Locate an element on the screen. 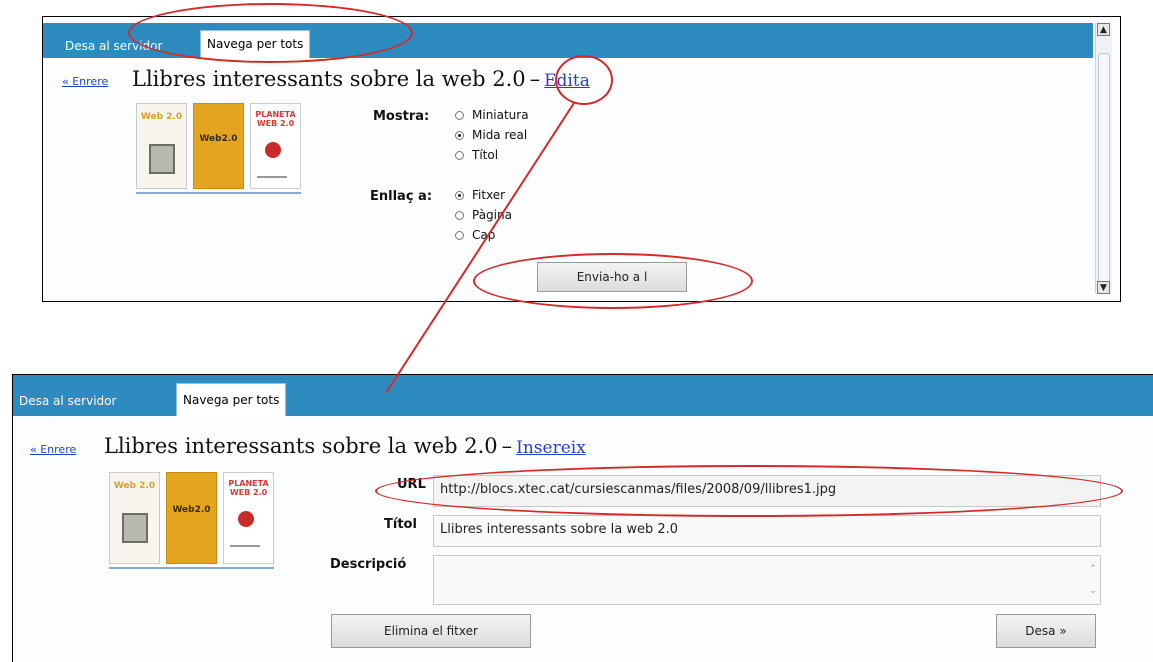 The height and width of the screenshot is (662, 1153). description-scrollbar: ⌃ ⌄ is located at coordinates (1093, 581).